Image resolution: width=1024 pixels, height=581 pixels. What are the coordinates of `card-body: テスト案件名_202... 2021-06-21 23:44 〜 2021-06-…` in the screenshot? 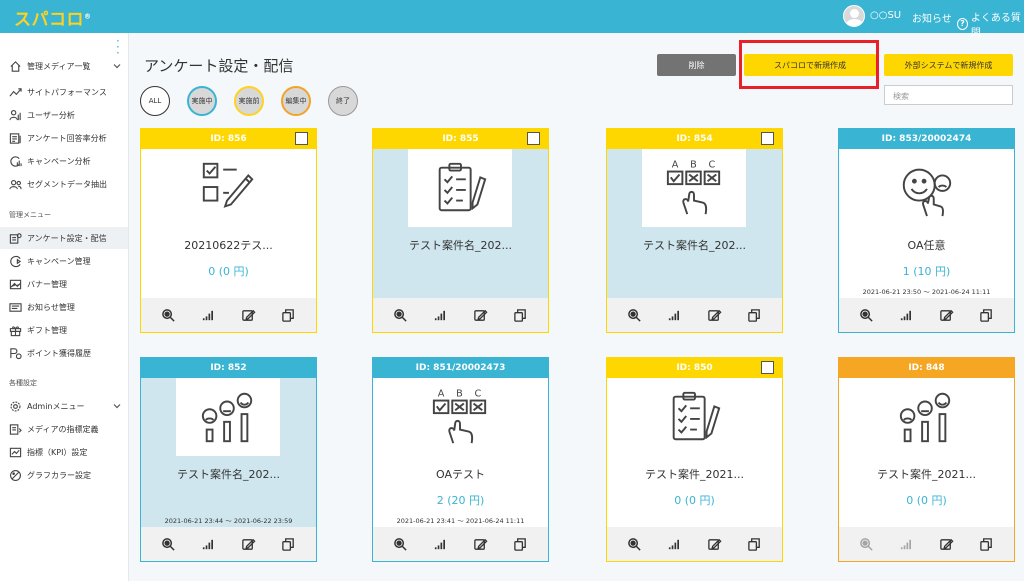 It's located at (228, 453).